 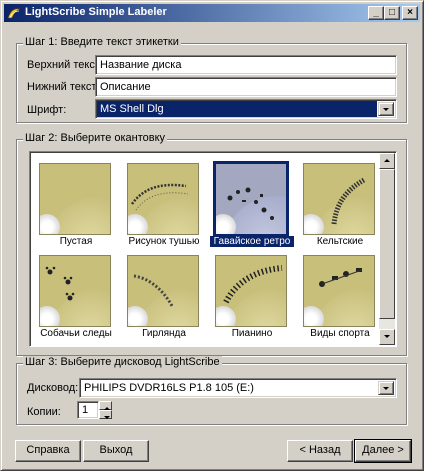 I want to click on border-item-hawaiian: Гавайское ретро, so click(x=252, y=203).